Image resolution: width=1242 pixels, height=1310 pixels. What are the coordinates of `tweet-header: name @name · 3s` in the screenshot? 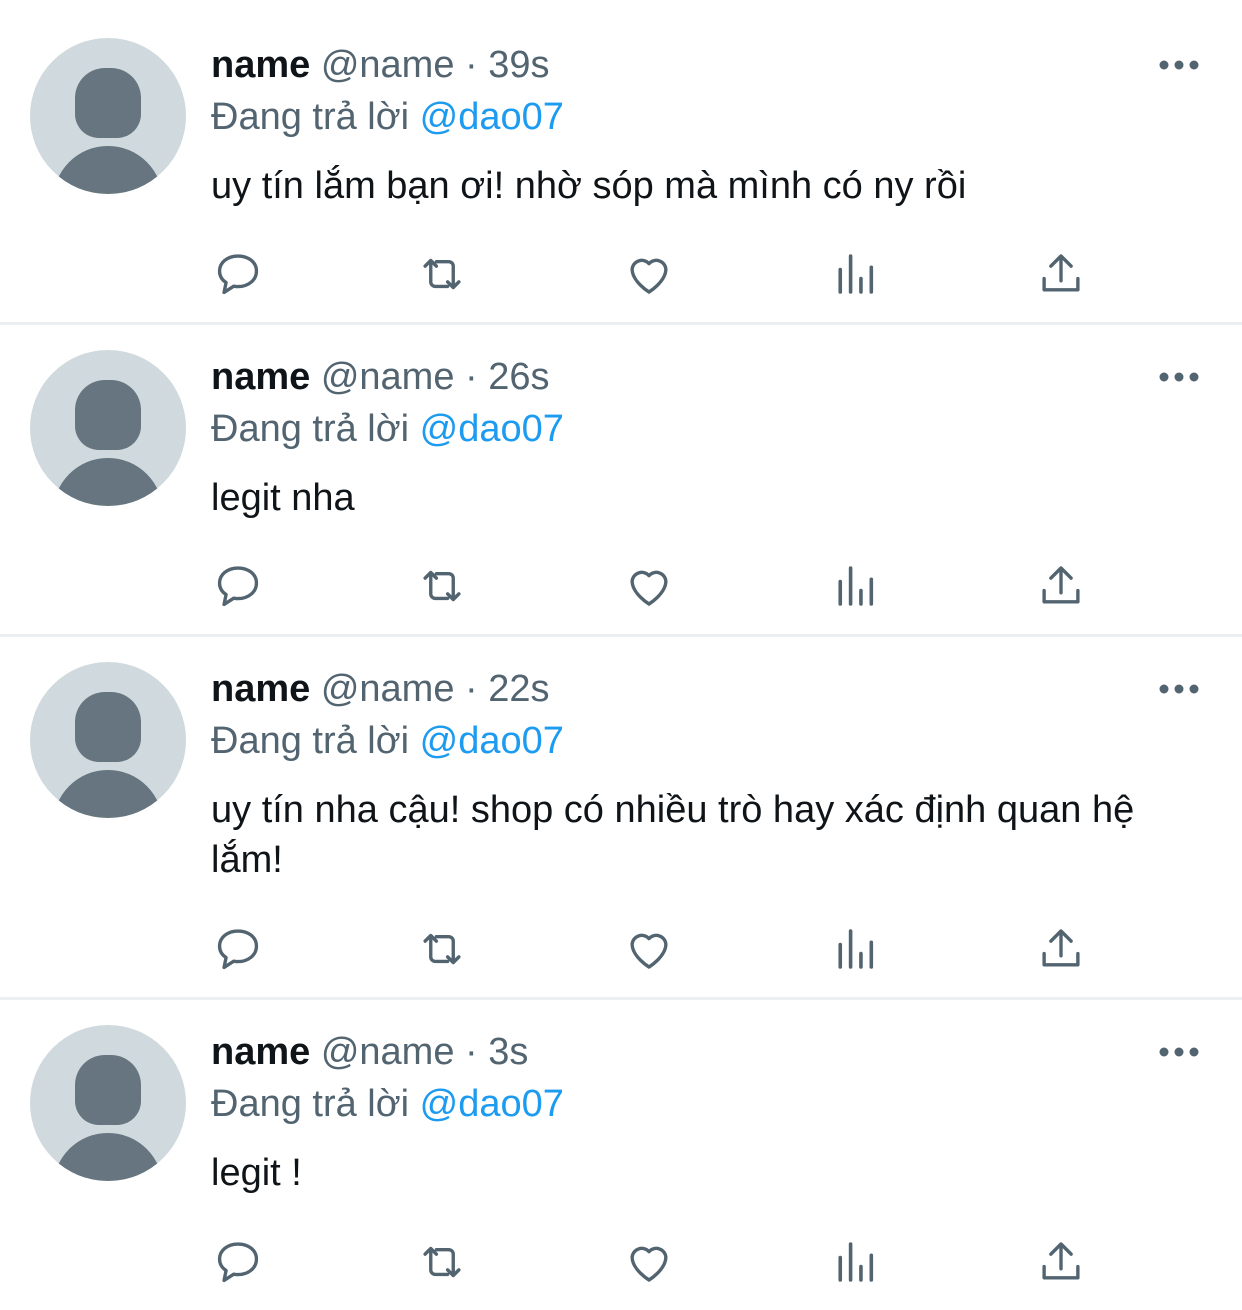 It's located at (369, 1052).